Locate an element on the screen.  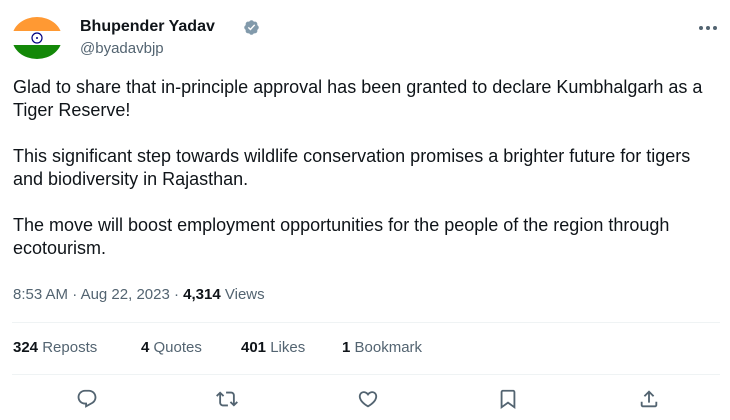
bookmarks-stat: 1 Bookmark is located at coordinates (382, 348).